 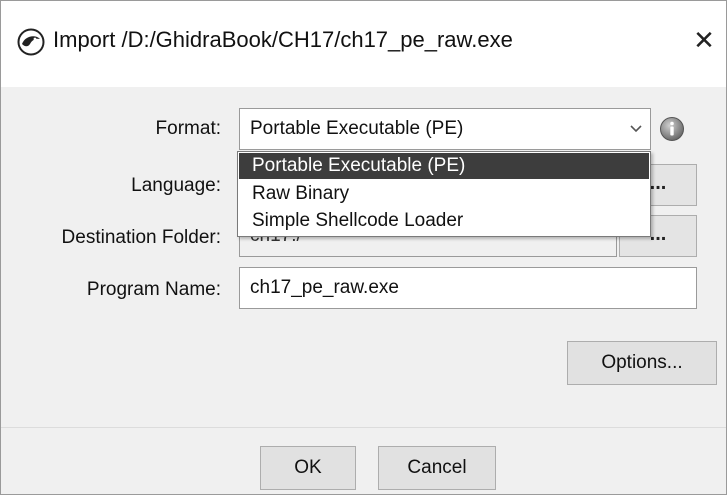 What do you see at coordinates (176, 185) in the screenshot?
I see `language-label: Language:` at bounding box center [176, 185].